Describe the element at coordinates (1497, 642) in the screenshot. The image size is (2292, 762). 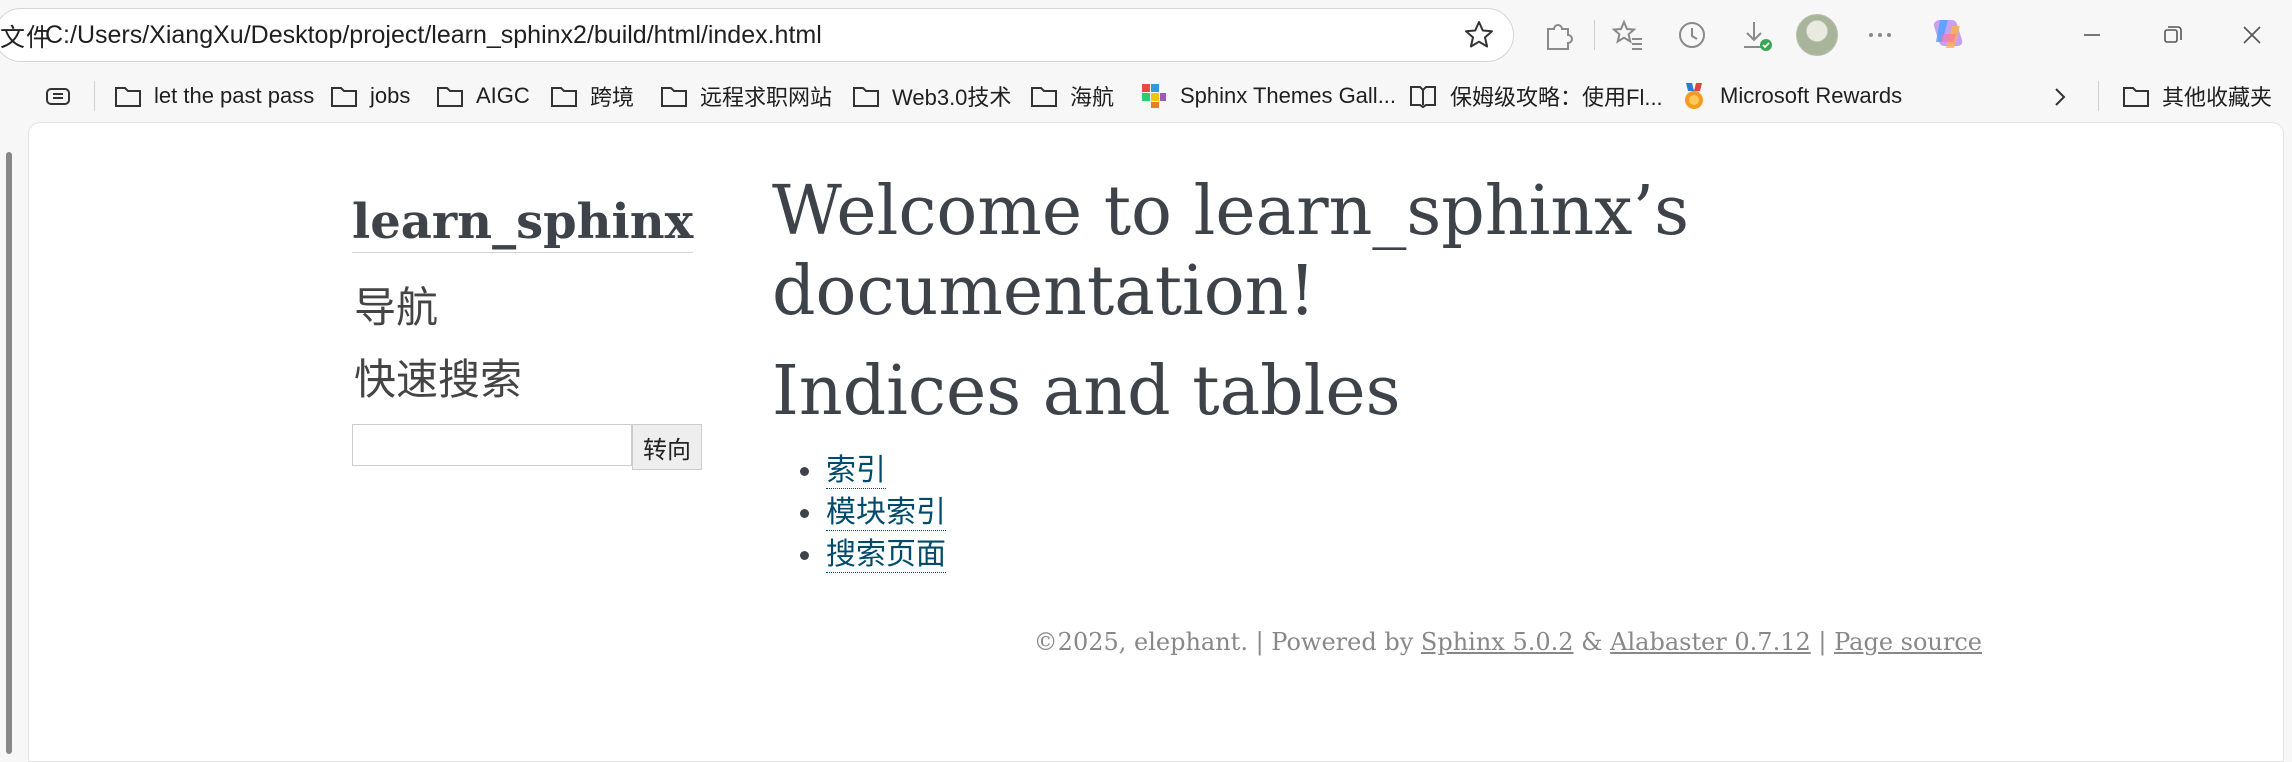
I see `sphinx-link: Sphinx 5.0.2` at that location.